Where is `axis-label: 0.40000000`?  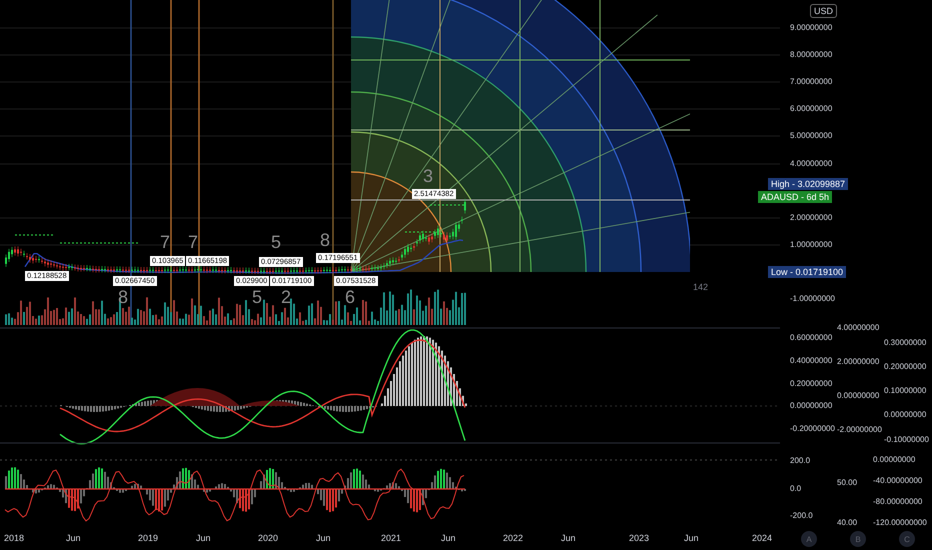
axis-label: 0.40000000 is located at coordinates (811, 361).